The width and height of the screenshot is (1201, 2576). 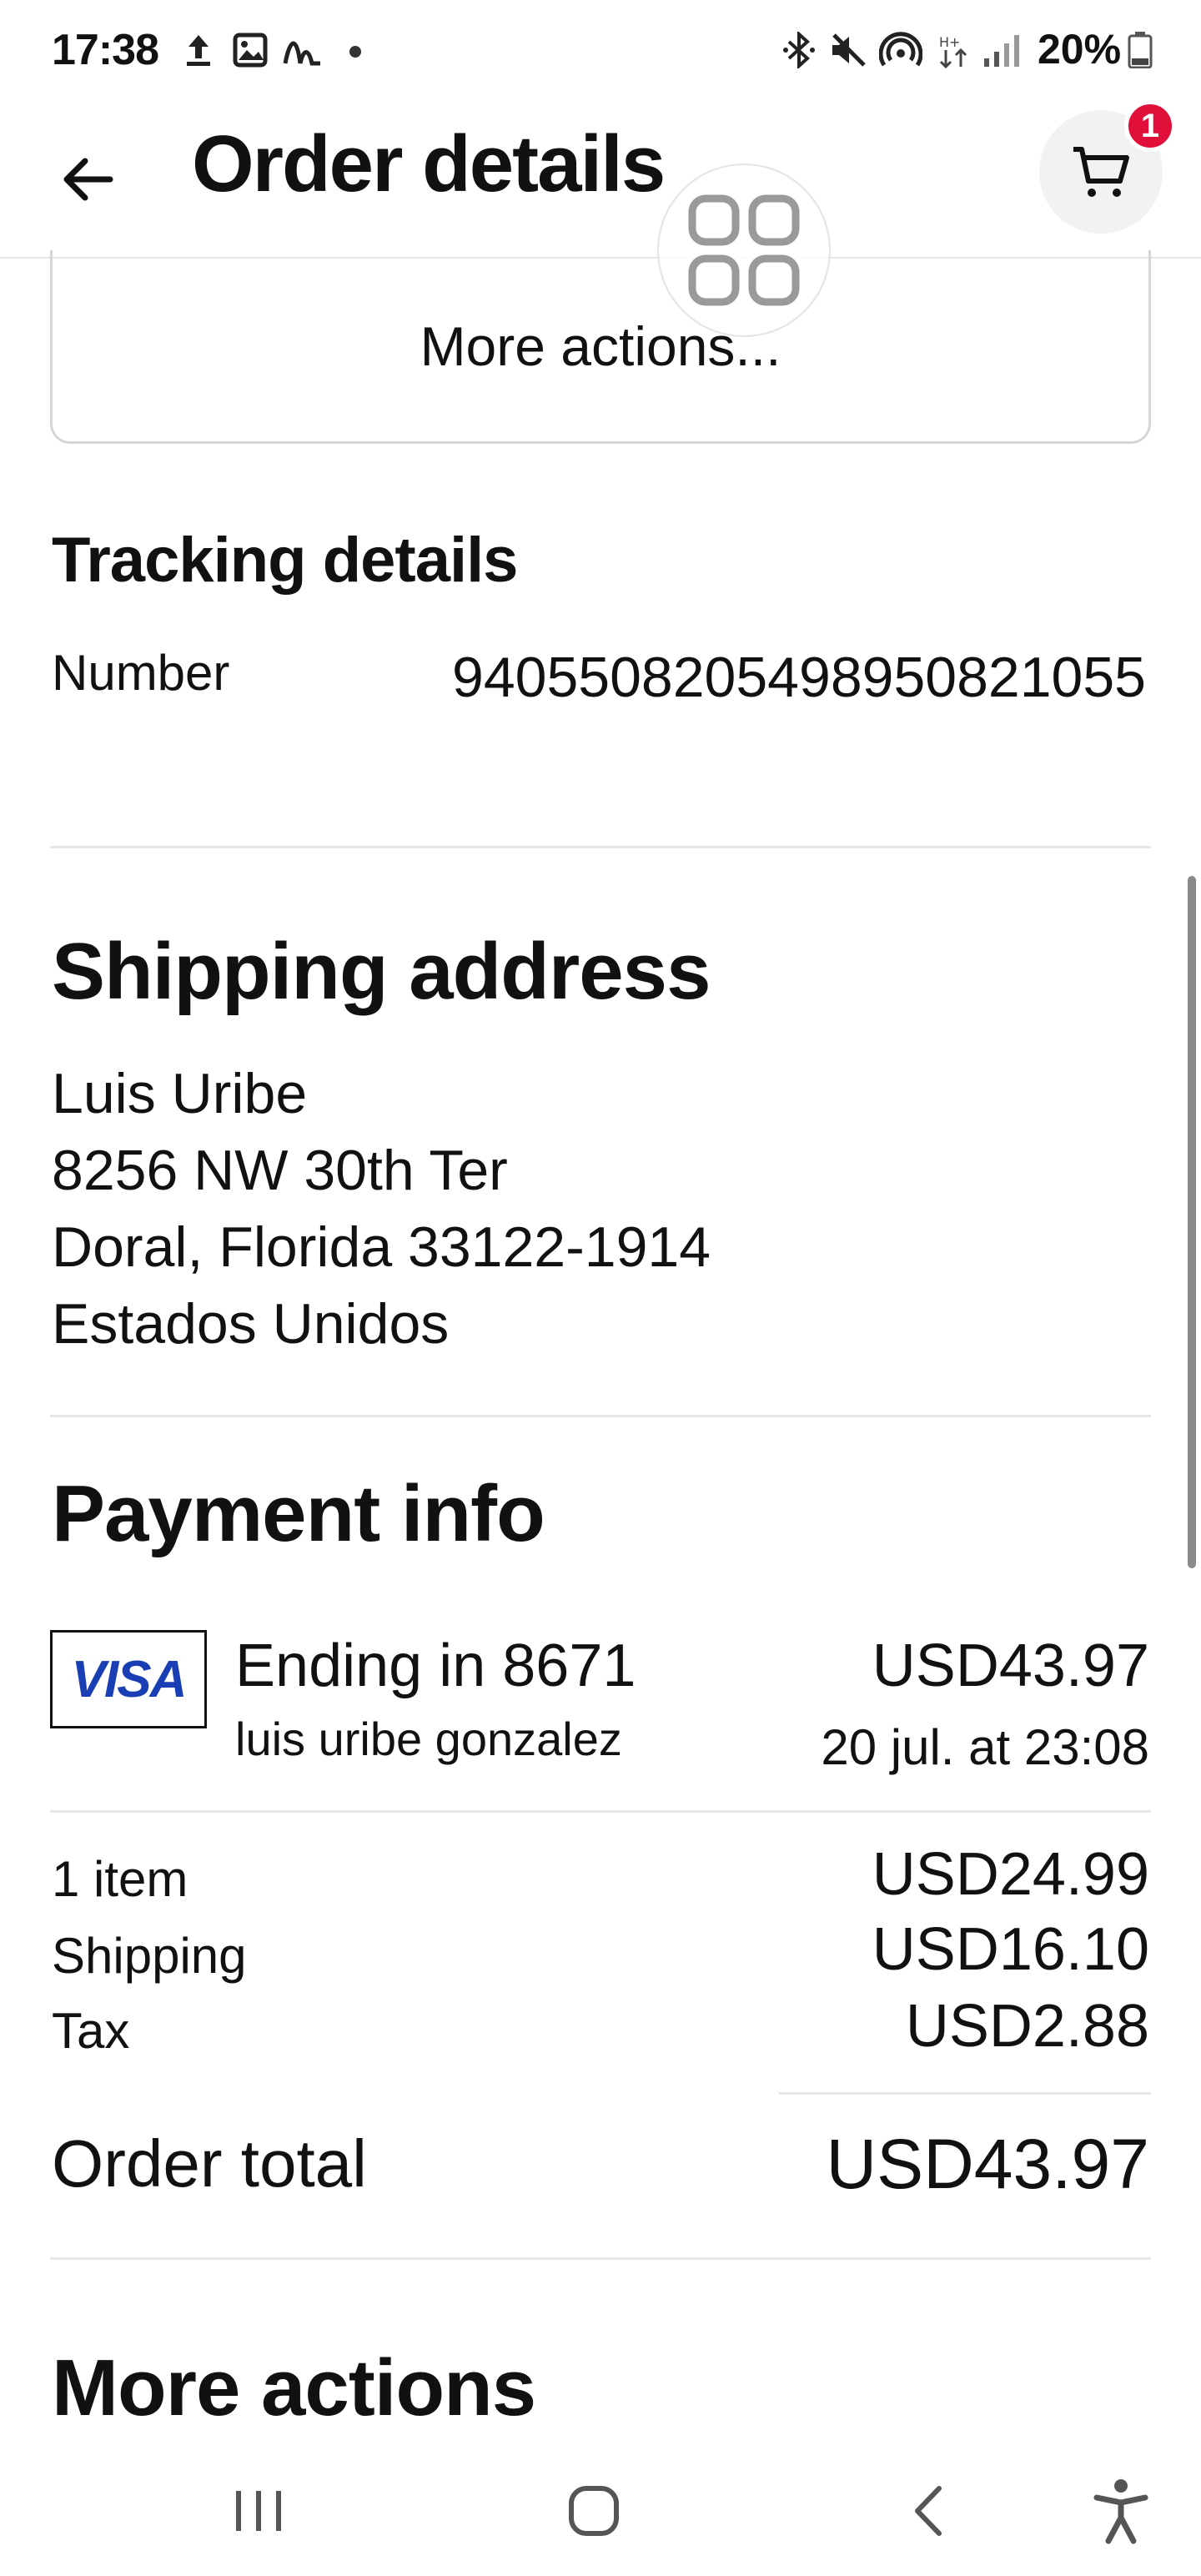 I want to click on system-nav-bar, so click(x=601, y=2510).